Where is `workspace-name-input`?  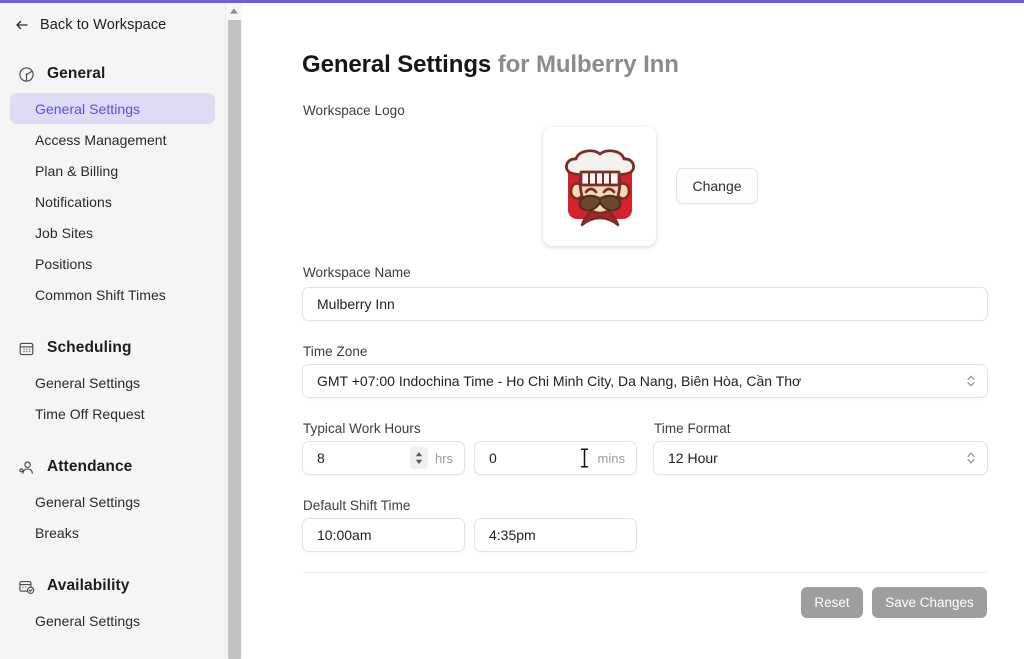
workspace-name-input is located at coordinates (645, 304).